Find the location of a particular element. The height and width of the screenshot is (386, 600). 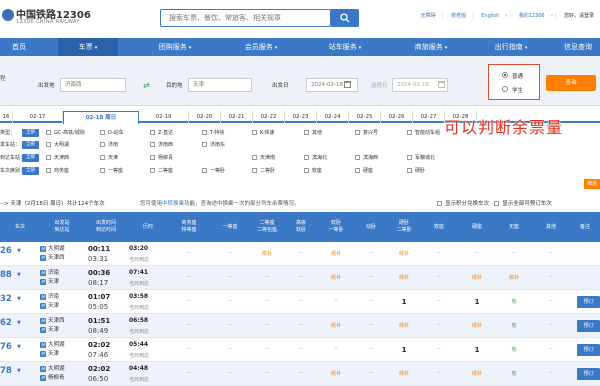

nav-home: 首页 is located at coordinates (19, 47).